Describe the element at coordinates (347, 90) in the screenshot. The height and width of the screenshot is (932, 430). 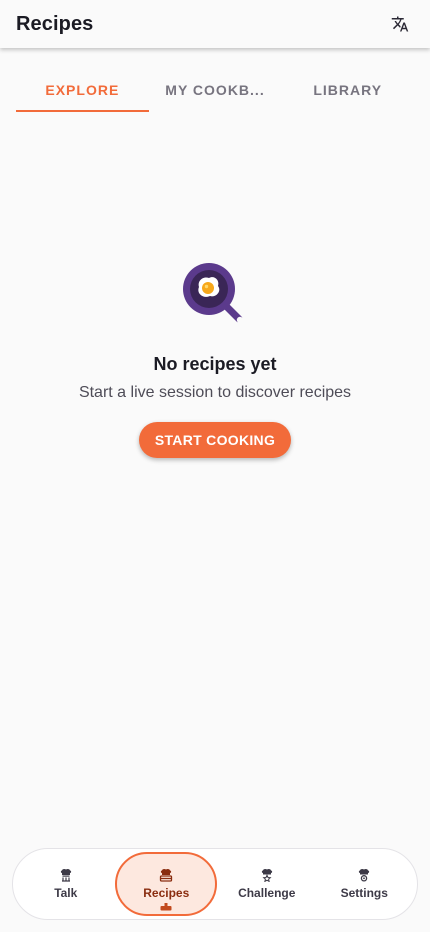
I see `tab-library: LIBRARY` at that location.